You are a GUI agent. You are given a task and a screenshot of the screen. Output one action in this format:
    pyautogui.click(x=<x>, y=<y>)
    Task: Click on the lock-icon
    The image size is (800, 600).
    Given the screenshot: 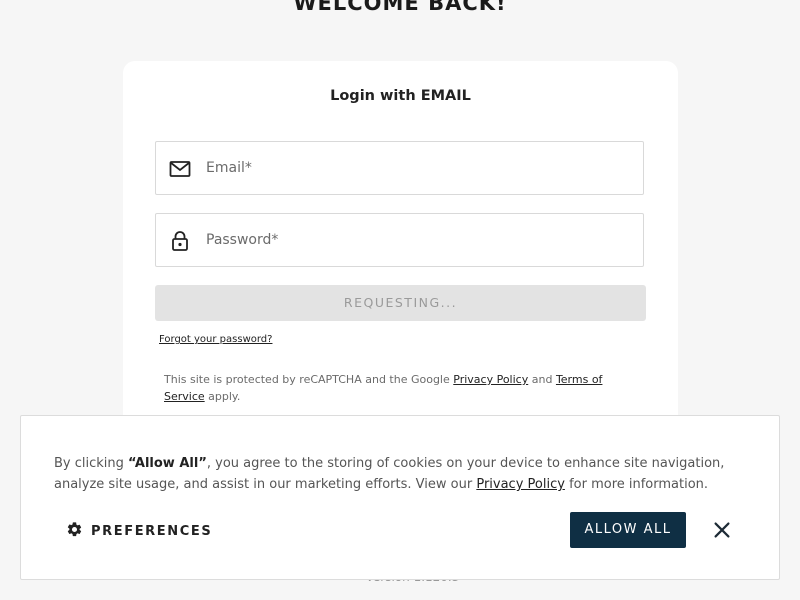 What is the action you would take?
    pyautogui.click(x=180, y=241)
    